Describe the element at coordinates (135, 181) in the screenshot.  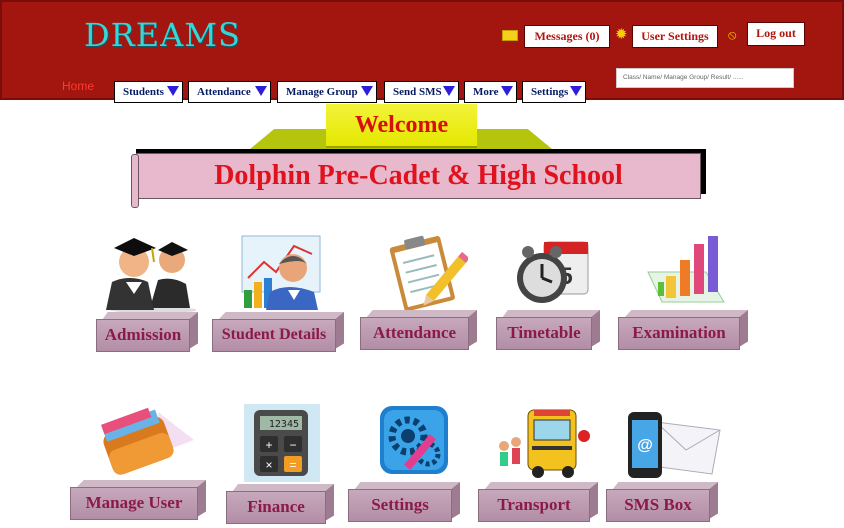
I see `scroll-roll` at that location.